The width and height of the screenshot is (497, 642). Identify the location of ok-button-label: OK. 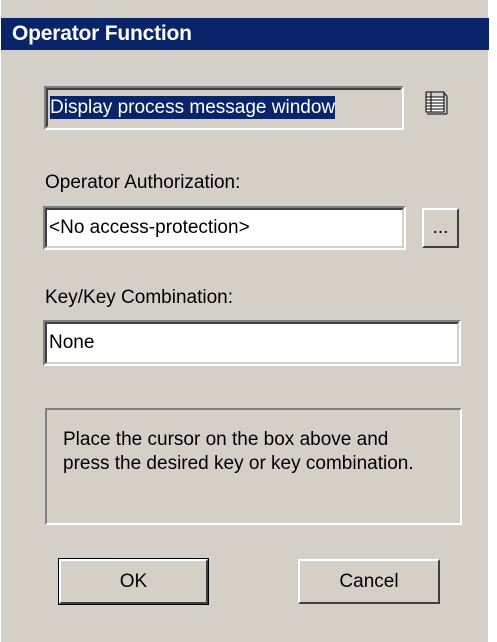
(133, 581).